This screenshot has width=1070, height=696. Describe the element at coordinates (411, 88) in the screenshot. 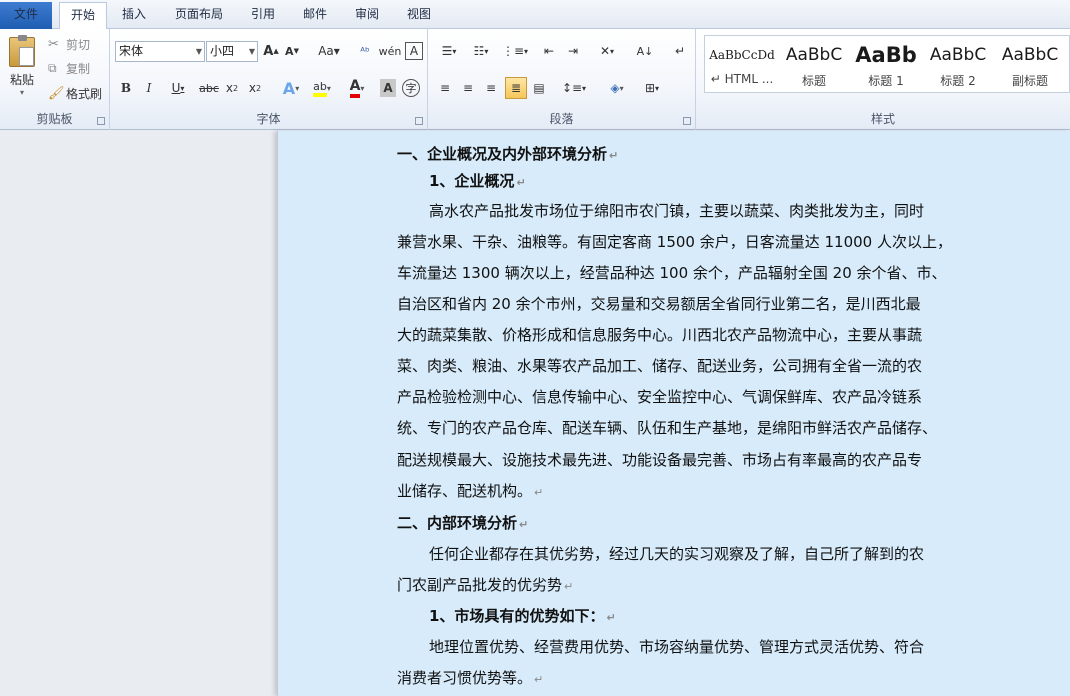

I see `enclose-characters-icon: 字` at that location.